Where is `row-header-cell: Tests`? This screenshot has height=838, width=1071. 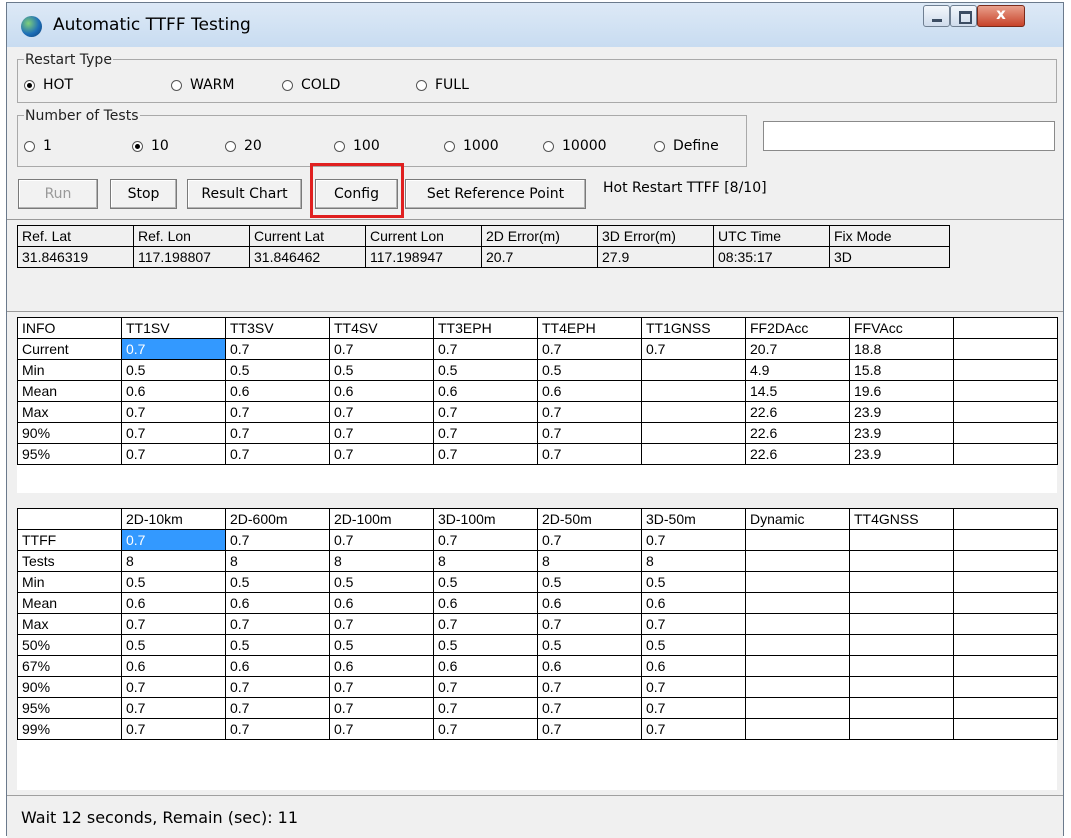
row-header-cell: Tests is located at coordinates (69, 561).